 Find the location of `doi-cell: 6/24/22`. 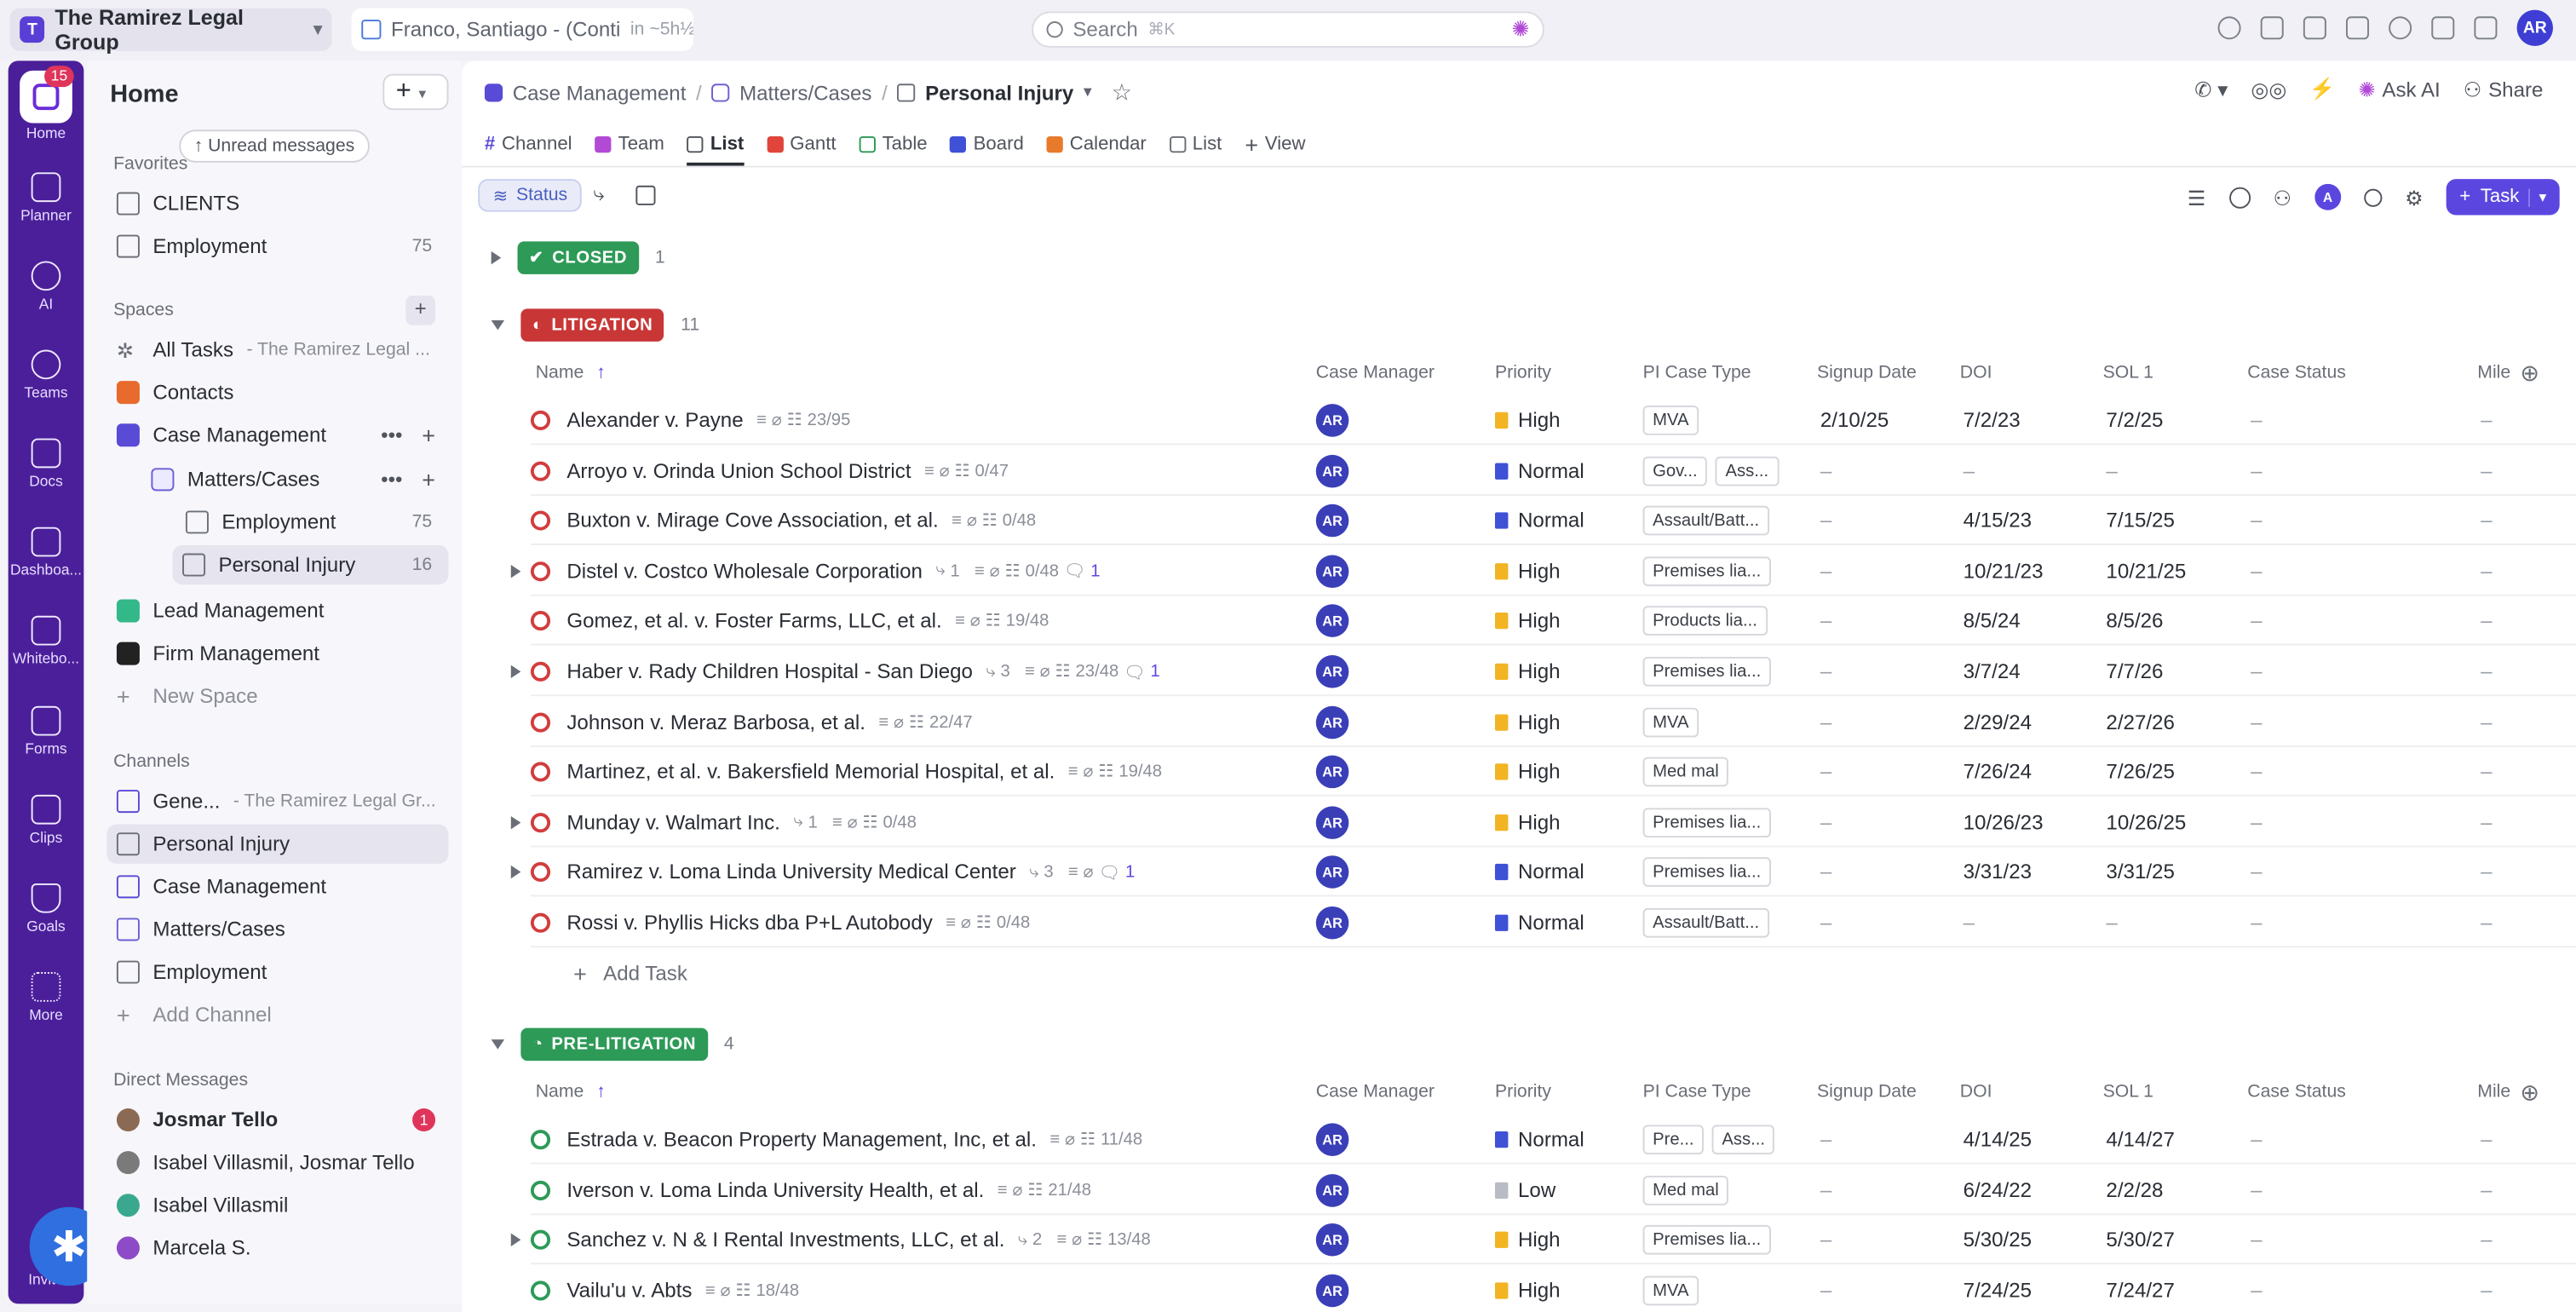

doi-cell: 6/24/22 is located at coordinates (1998, 1190).